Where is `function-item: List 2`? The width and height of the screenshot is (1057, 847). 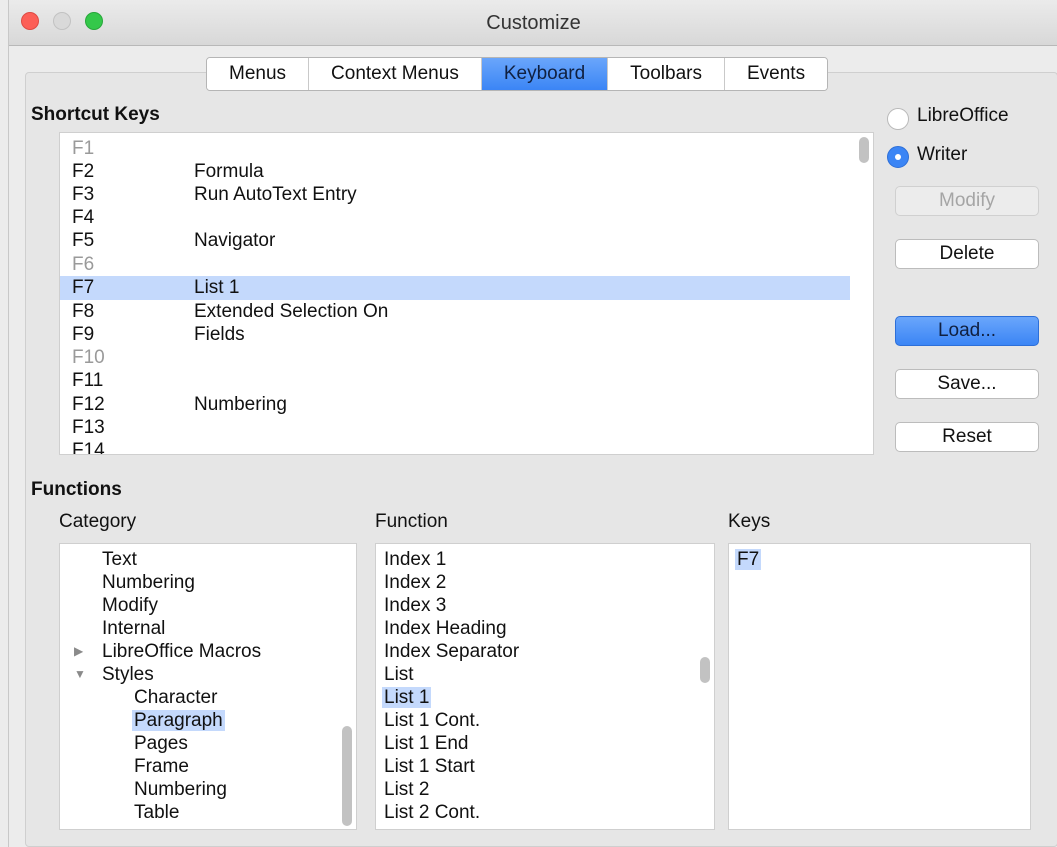
function-item: List 2 is located at coordinates (406, 789).